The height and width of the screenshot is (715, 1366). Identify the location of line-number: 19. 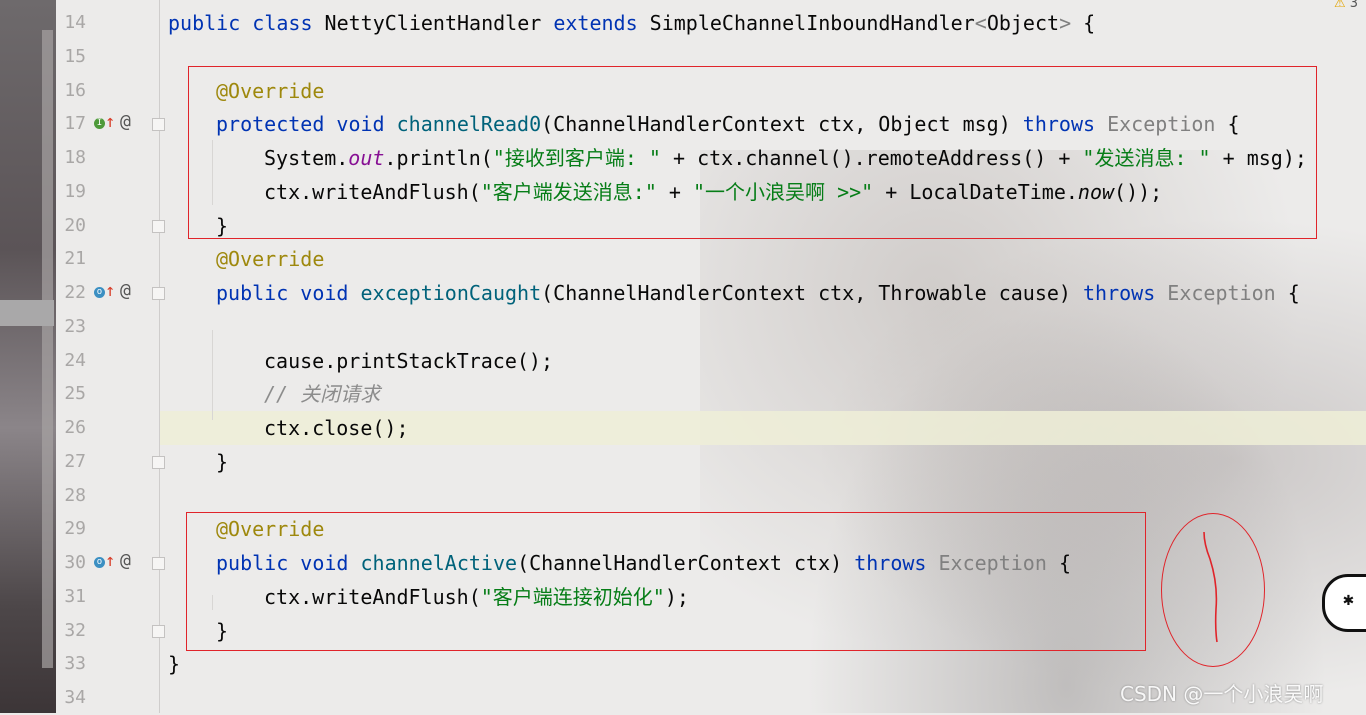
(71, 192).